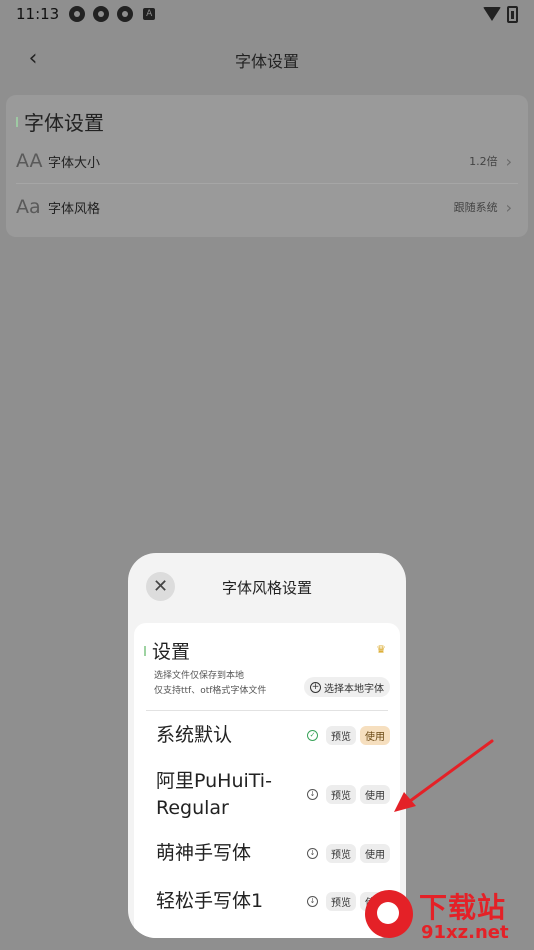 Image resolution: width=534 pixels, height=950 pixels. What do you see at coordinates (210, 684) in the screenshot?
I see `upload-description: 选择文件仅保存到本地 仅支持ttf、otf格式字体文件` at bounding box center [210, 684].